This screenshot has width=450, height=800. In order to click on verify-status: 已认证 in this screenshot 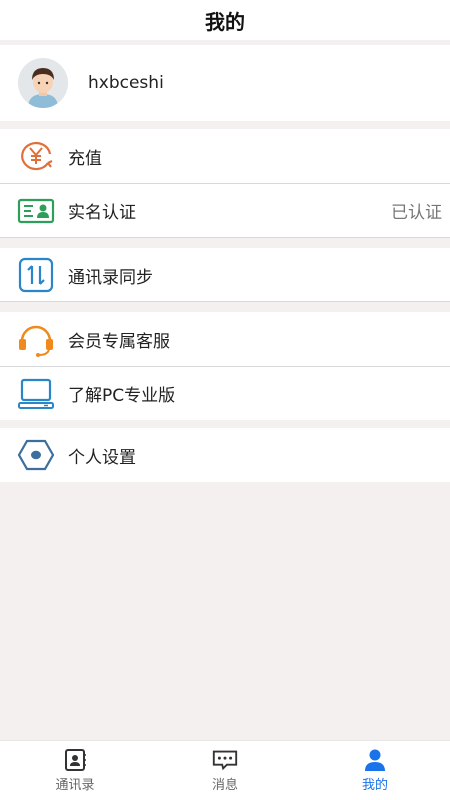, I will do `click(416, 213)`.